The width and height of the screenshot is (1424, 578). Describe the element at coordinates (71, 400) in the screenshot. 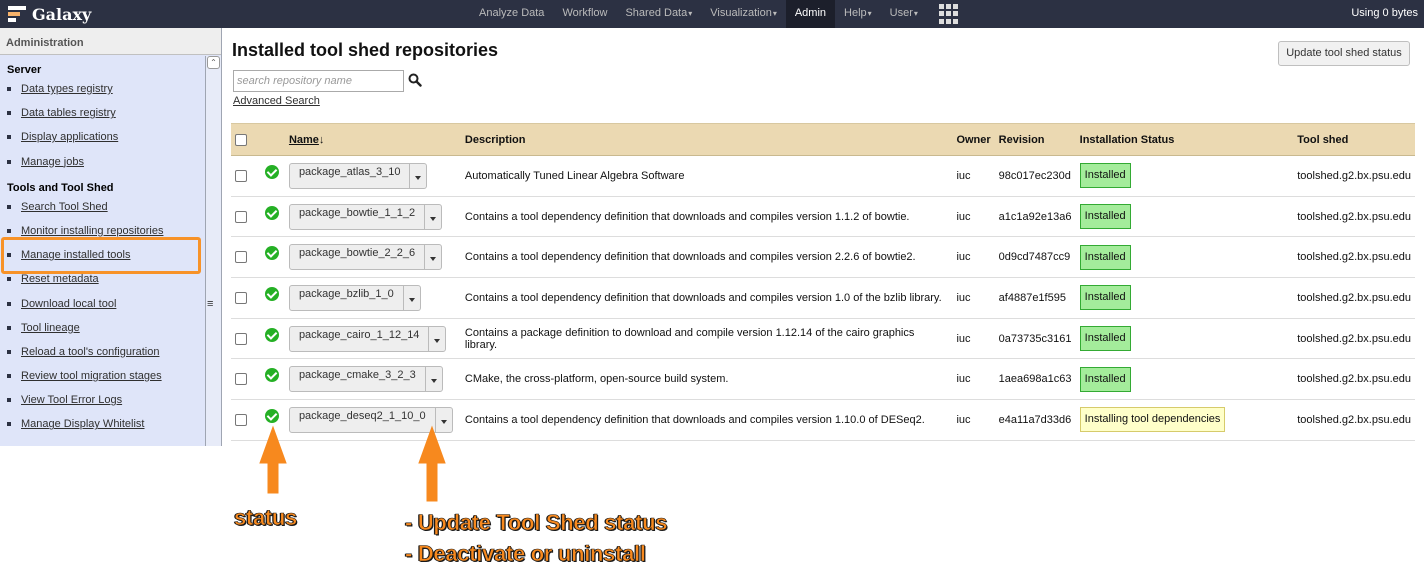

I see `link-view-error-logs: View Tool Error Logs` at that location.